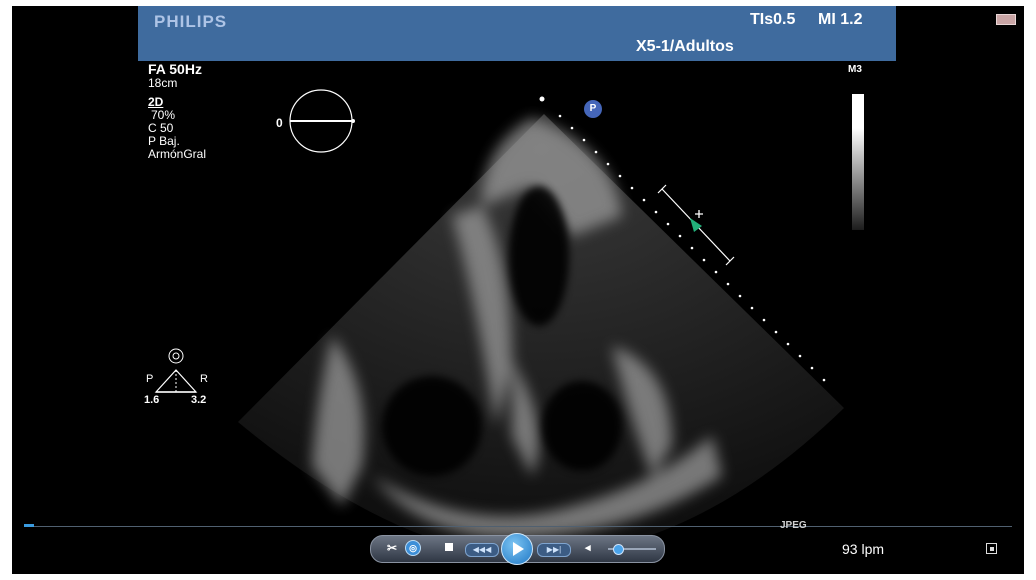 This screenshot has width=1036, height=580. I want to click on brand-logo: PHILIPS, so click(191, 21).